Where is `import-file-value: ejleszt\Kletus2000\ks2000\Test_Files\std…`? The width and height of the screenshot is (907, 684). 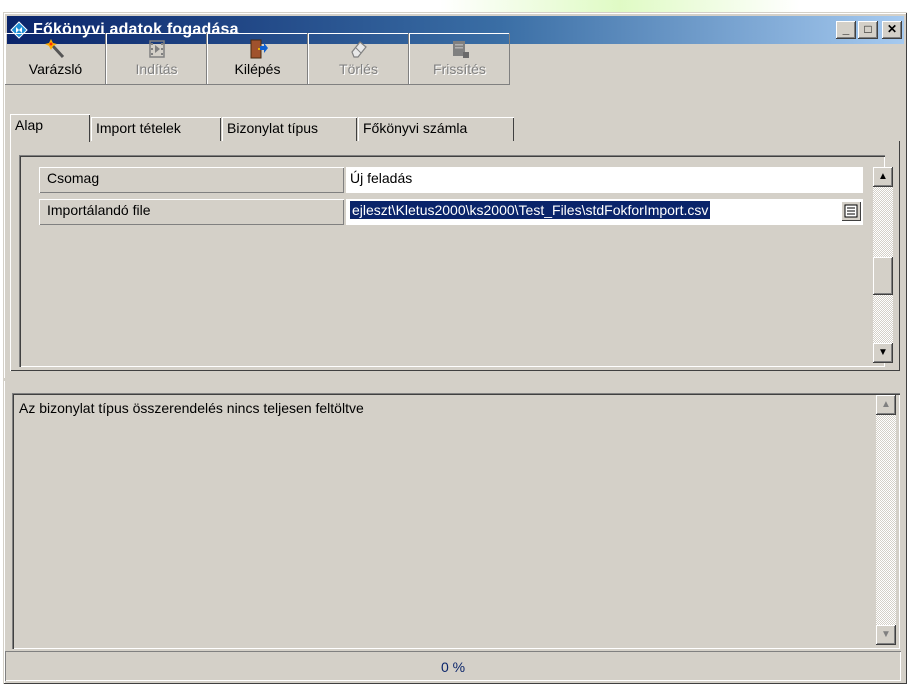 import-file-value: ejleszt\Kletus2000\ks2000\Test_Files\std… is located at coordinates (604, 212).